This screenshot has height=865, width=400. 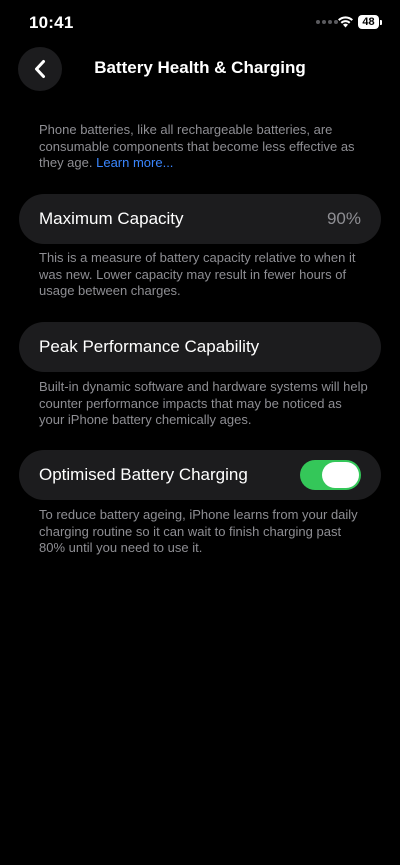 I want to click on battery-icon: 48, so click(x=370, y=22).